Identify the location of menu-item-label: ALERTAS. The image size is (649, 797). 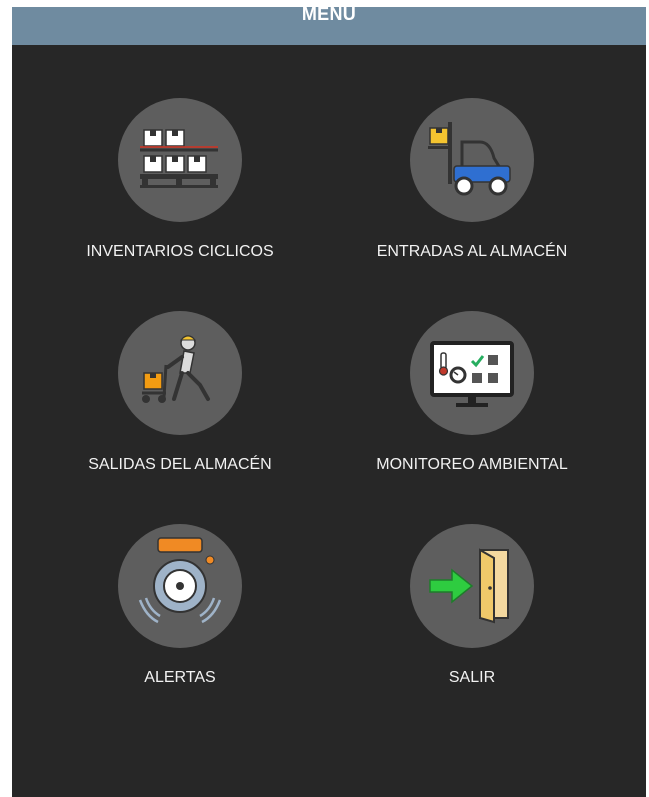
(180, 677).